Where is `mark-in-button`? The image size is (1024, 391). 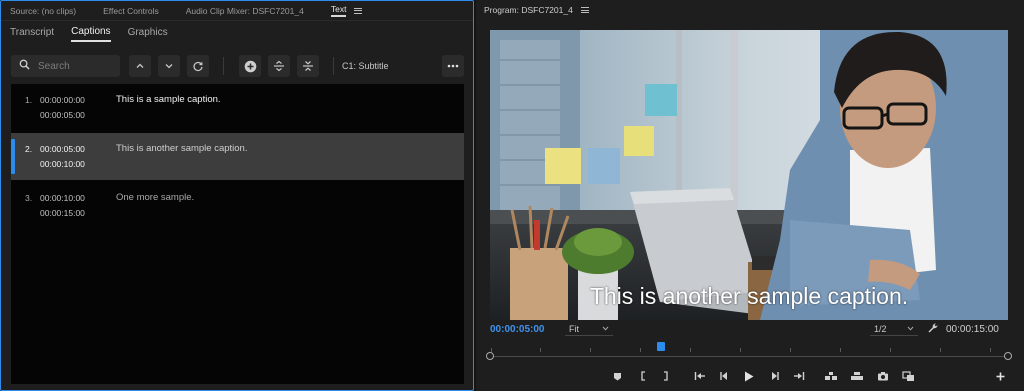
mark-in-button is located at coordinates (643, 376).